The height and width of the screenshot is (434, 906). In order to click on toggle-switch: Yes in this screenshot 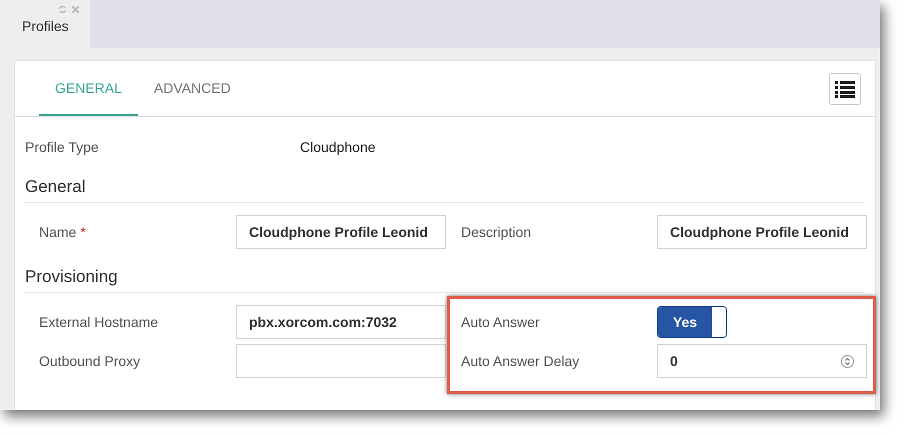, I will do `click(692, 322)`.